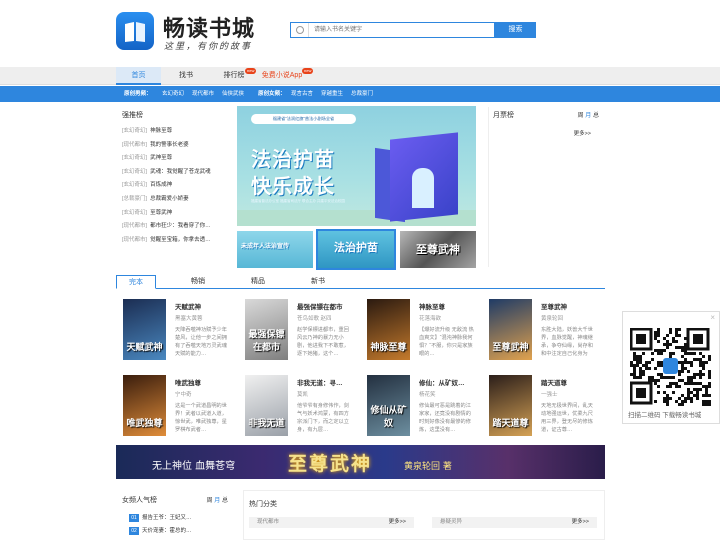  Describe the element at coordinates (176, 186) in the screenshot. I see `rank-row: [玄幻奇幻] 百炼成神` at that location.